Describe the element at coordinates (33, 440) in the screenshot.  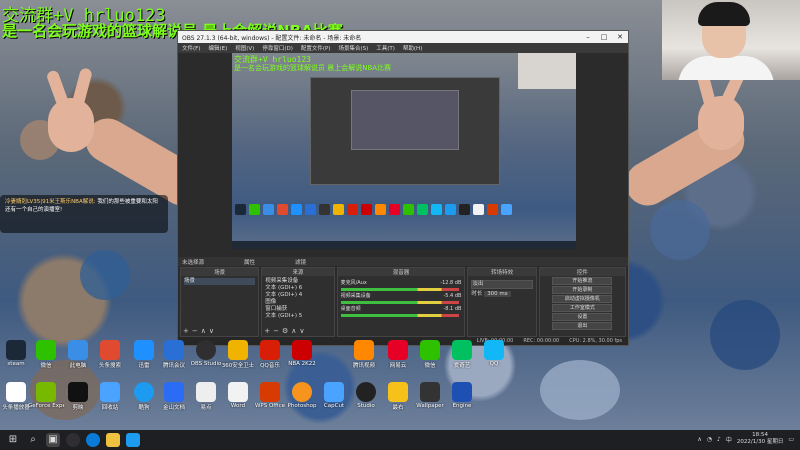
I see `search-icon: ⌕` at that location.